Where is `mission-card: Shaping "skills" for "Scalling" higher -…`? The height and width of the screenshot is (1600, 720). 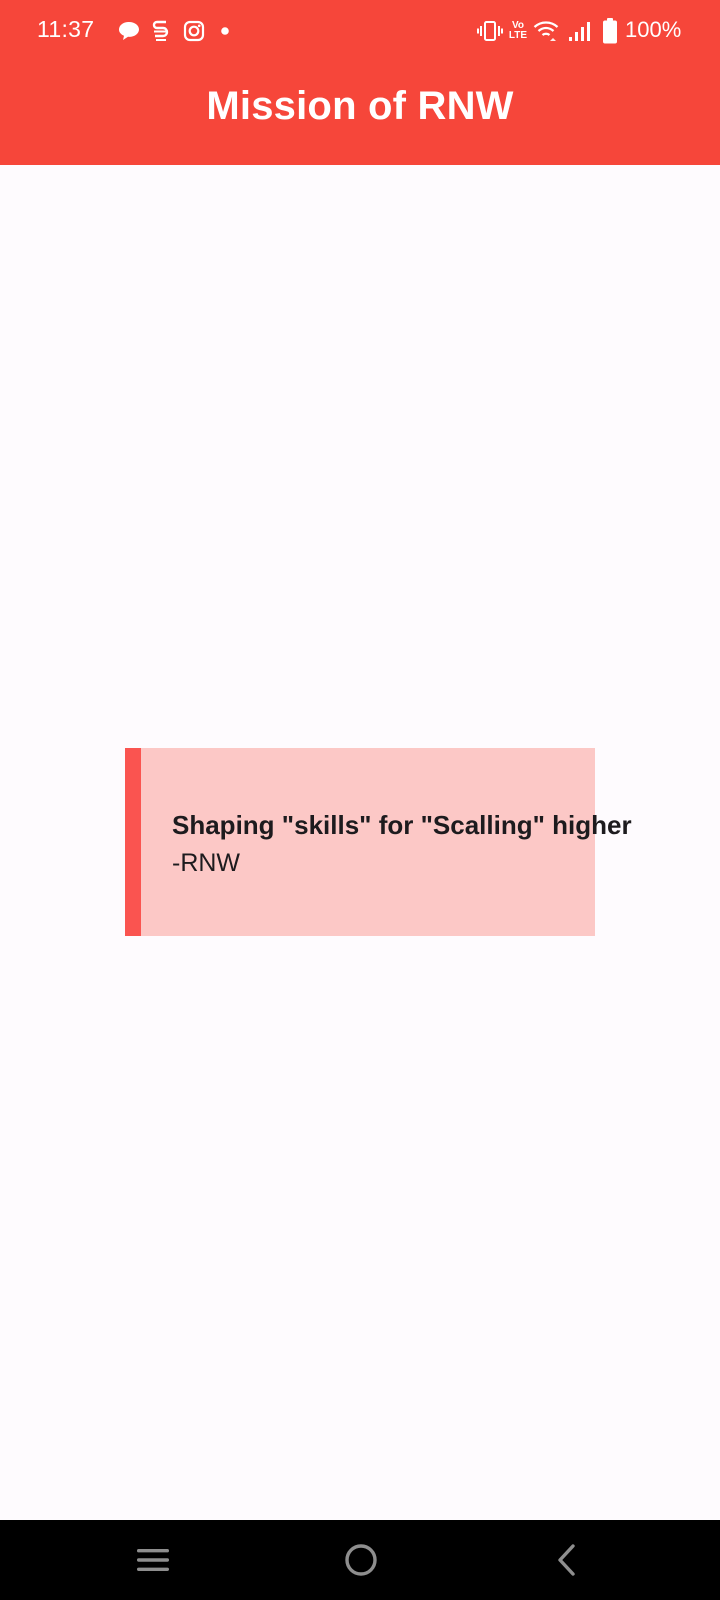 mission-card: Shaping "skills" for "Scalling" higher -… is located at coordinates (378, 842).